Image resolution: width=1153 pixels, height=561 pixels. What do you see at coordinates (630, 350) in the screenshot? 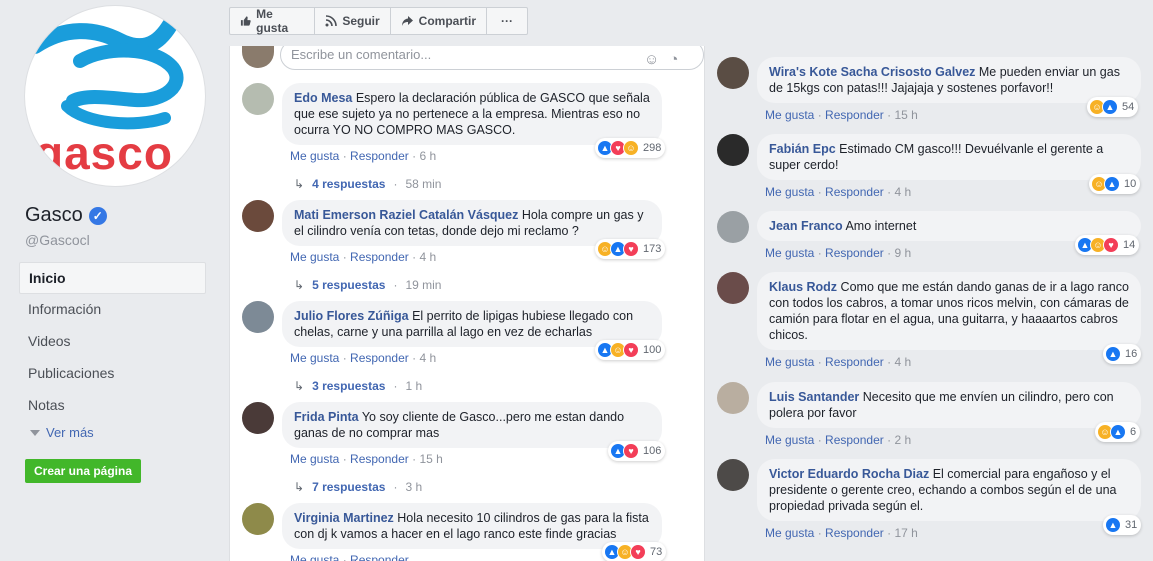
I see `reaction-summary: ▲ ☺ ♥ 100` at bounding box center [630, 350].